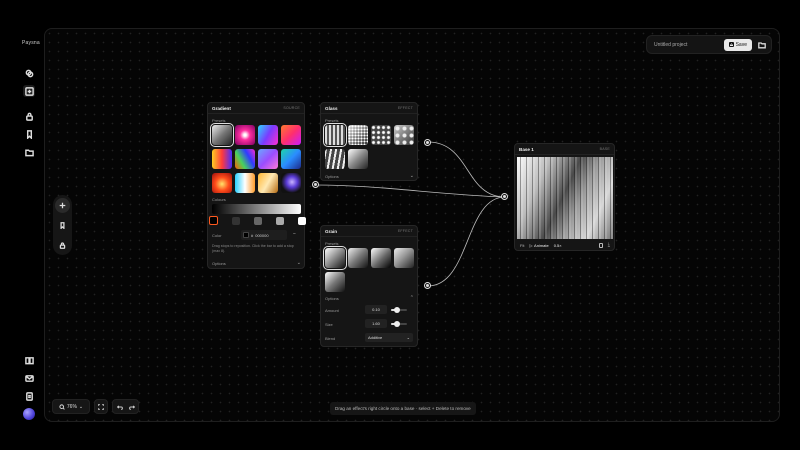  Describe the element at coordinates (291, 108) in the screenshot. I see `node-type-tag: SOURCE` at that location.